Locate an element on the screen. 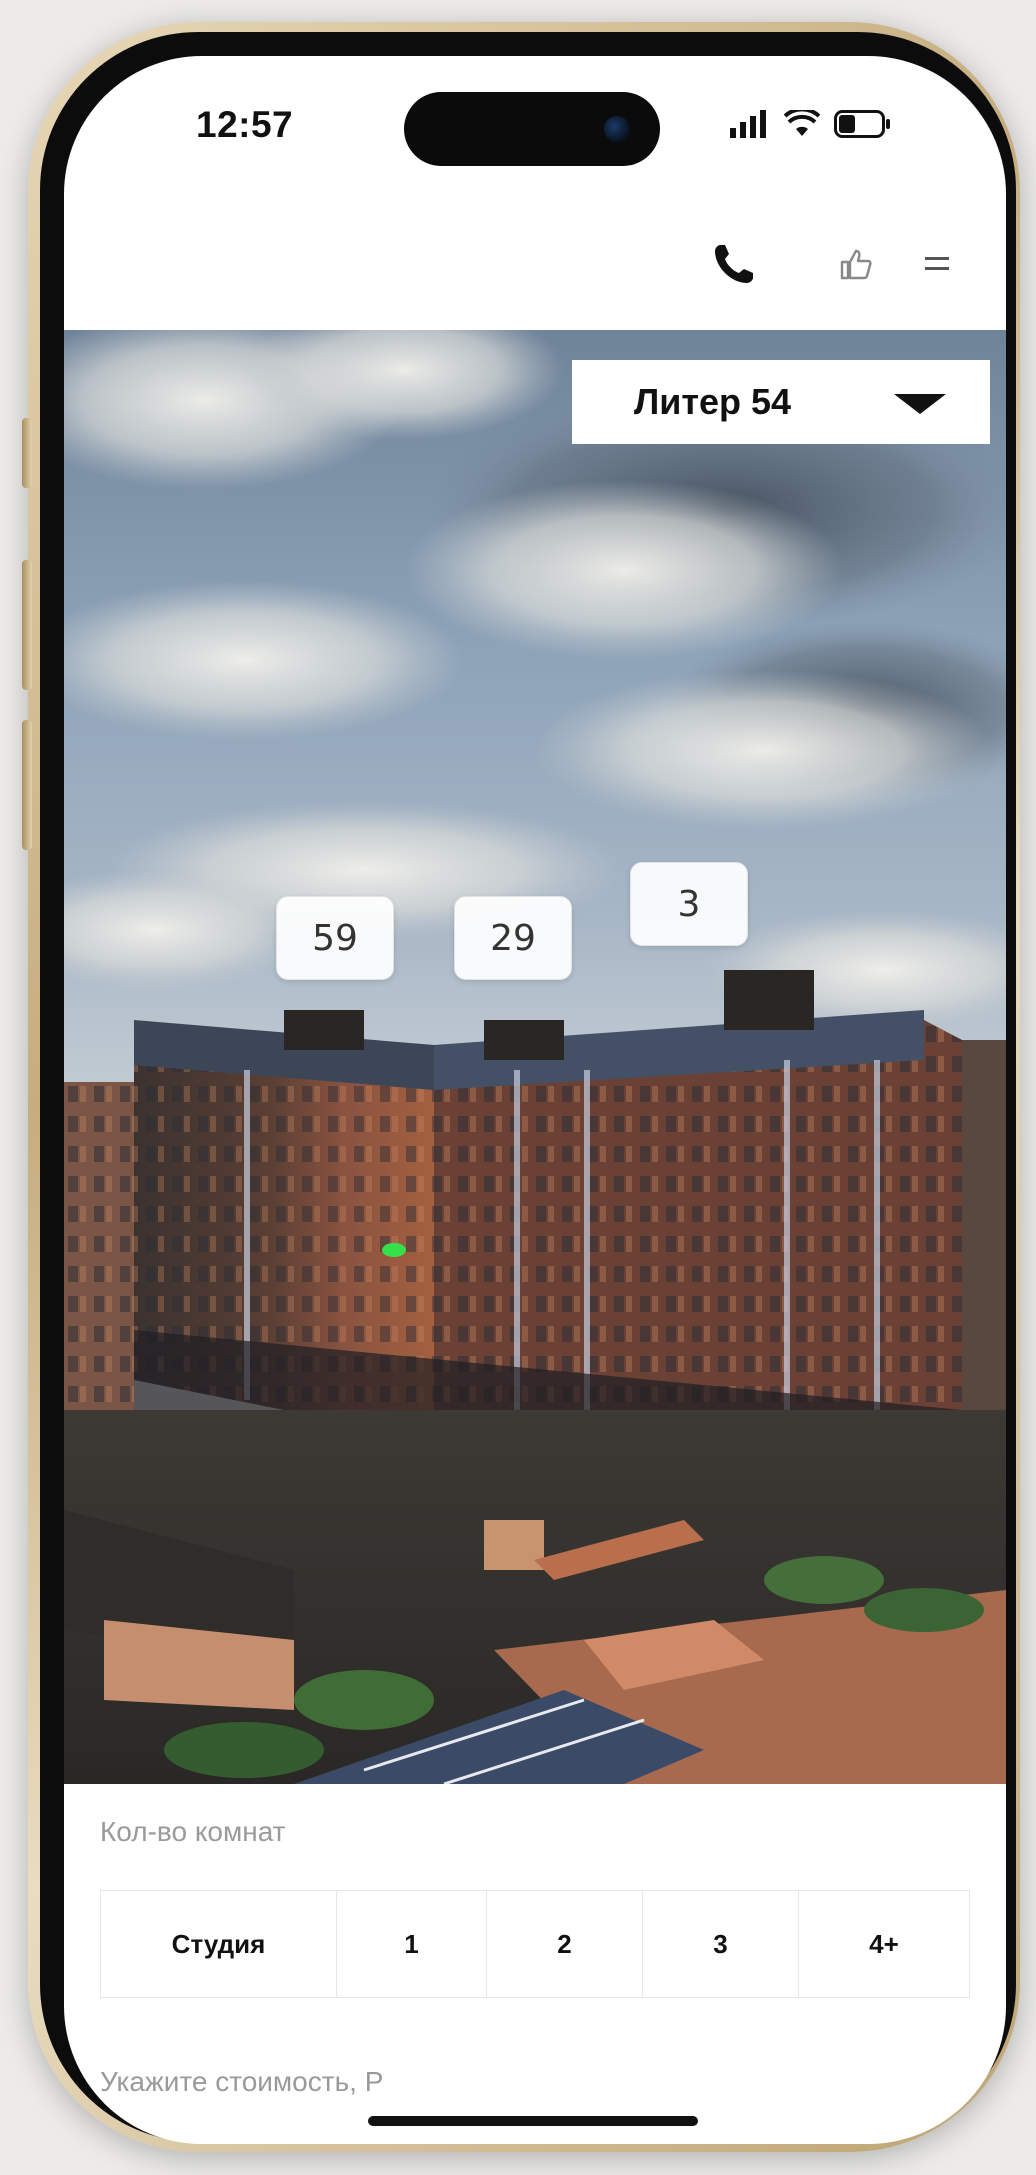 The height and width of the screenshot is (2175, 1036). header-bar is located at coordinates (535, 266).